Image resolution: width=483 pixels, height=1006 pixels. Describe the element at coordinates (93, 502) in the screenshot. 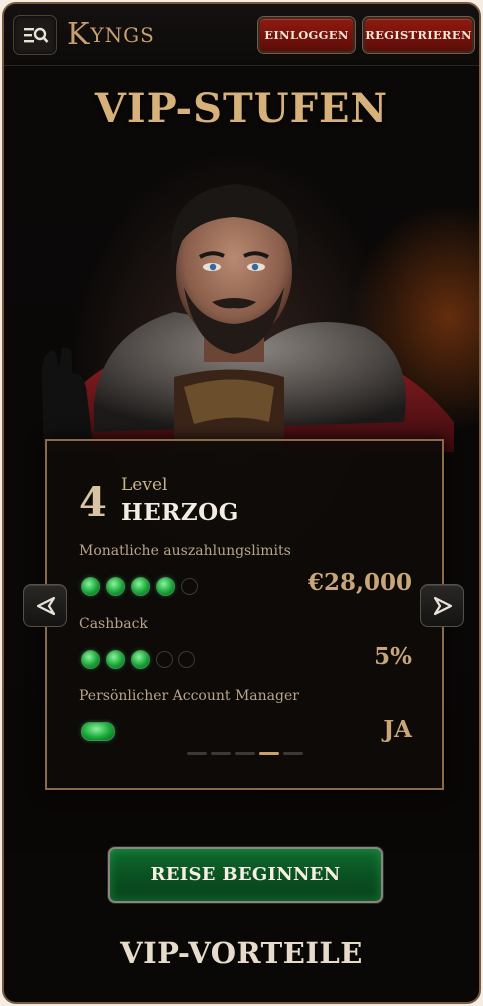

I see `level-number: 4` at that location.